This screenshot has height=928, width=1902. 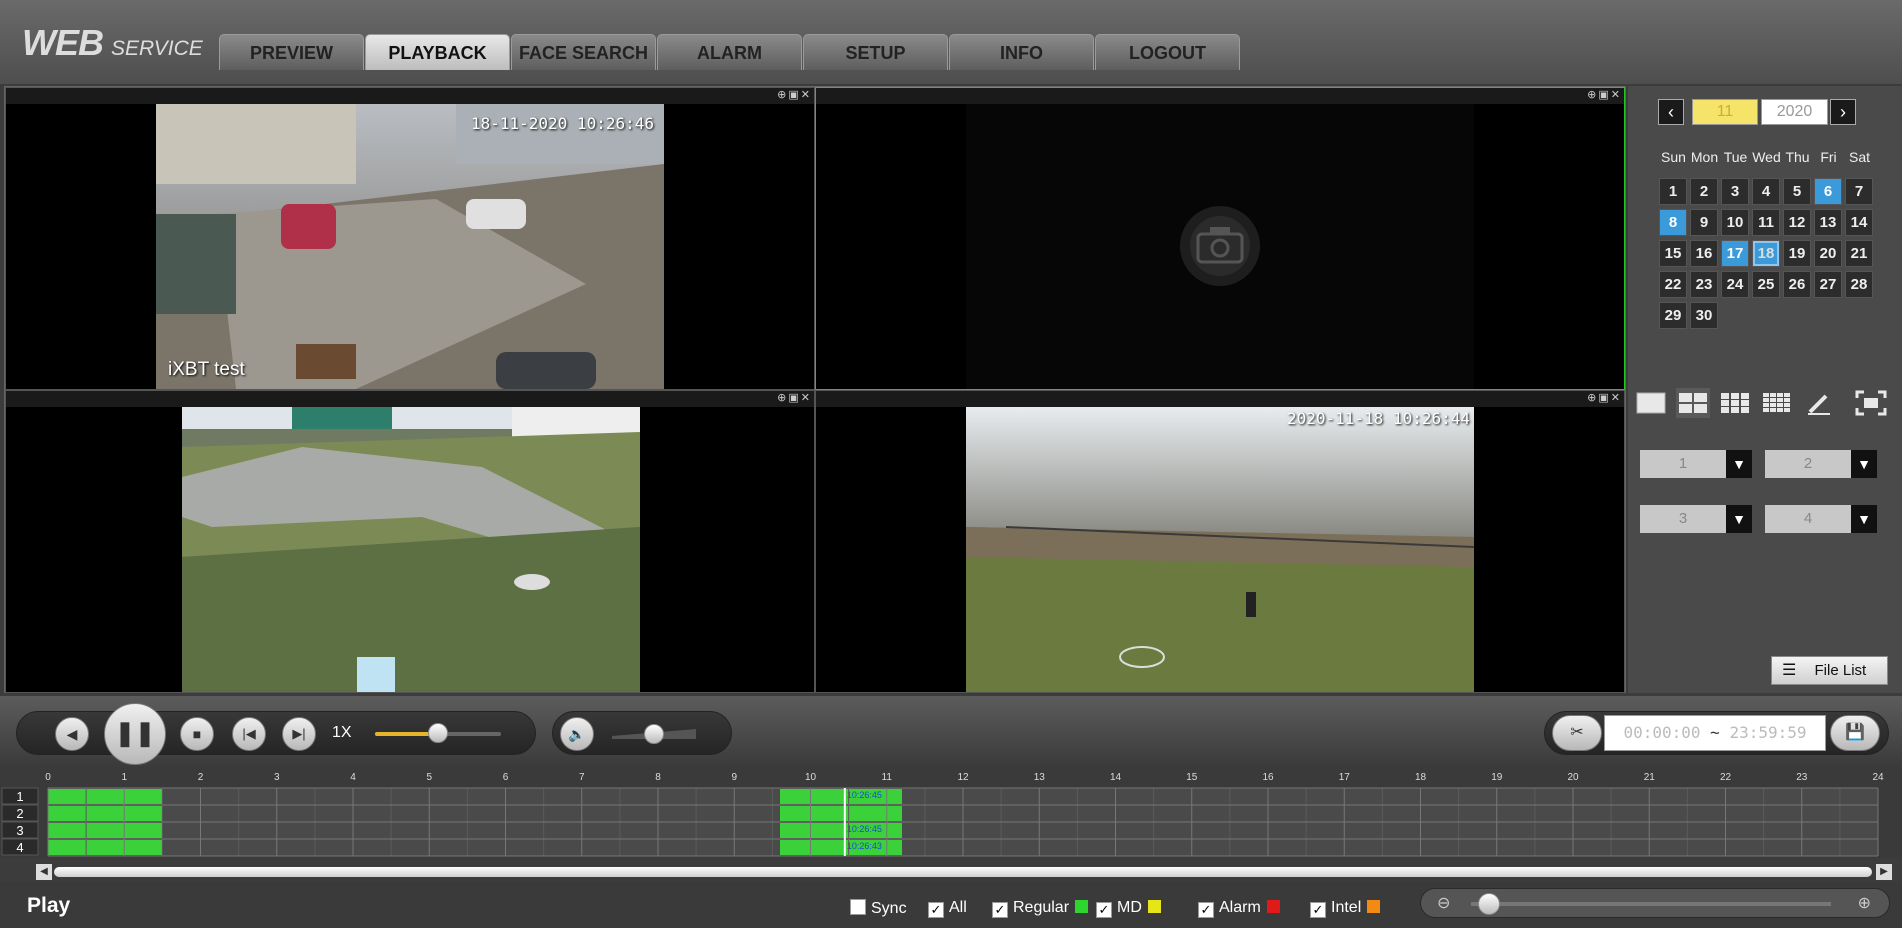 I want to click on prev-frame-button: |◀, so click(x=249, y=734).